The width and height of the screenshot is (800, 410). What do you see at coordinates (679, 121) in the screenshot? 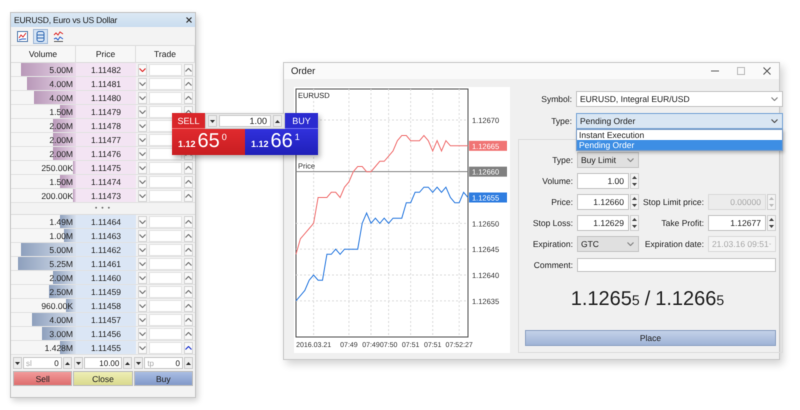
I see `type-dropdown: Pending Order` at bounding box center [679, 121].